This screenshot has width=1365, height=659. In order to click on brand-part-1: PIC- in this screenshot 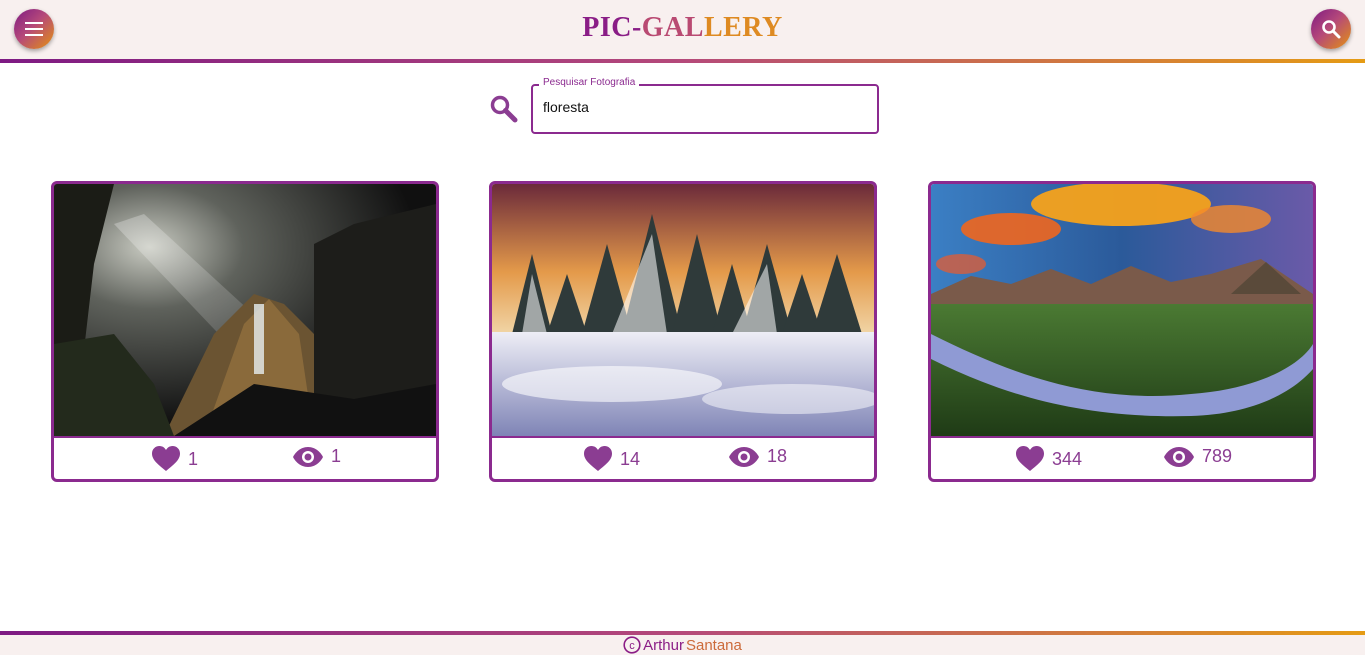, I will do `click(612, 27)`.